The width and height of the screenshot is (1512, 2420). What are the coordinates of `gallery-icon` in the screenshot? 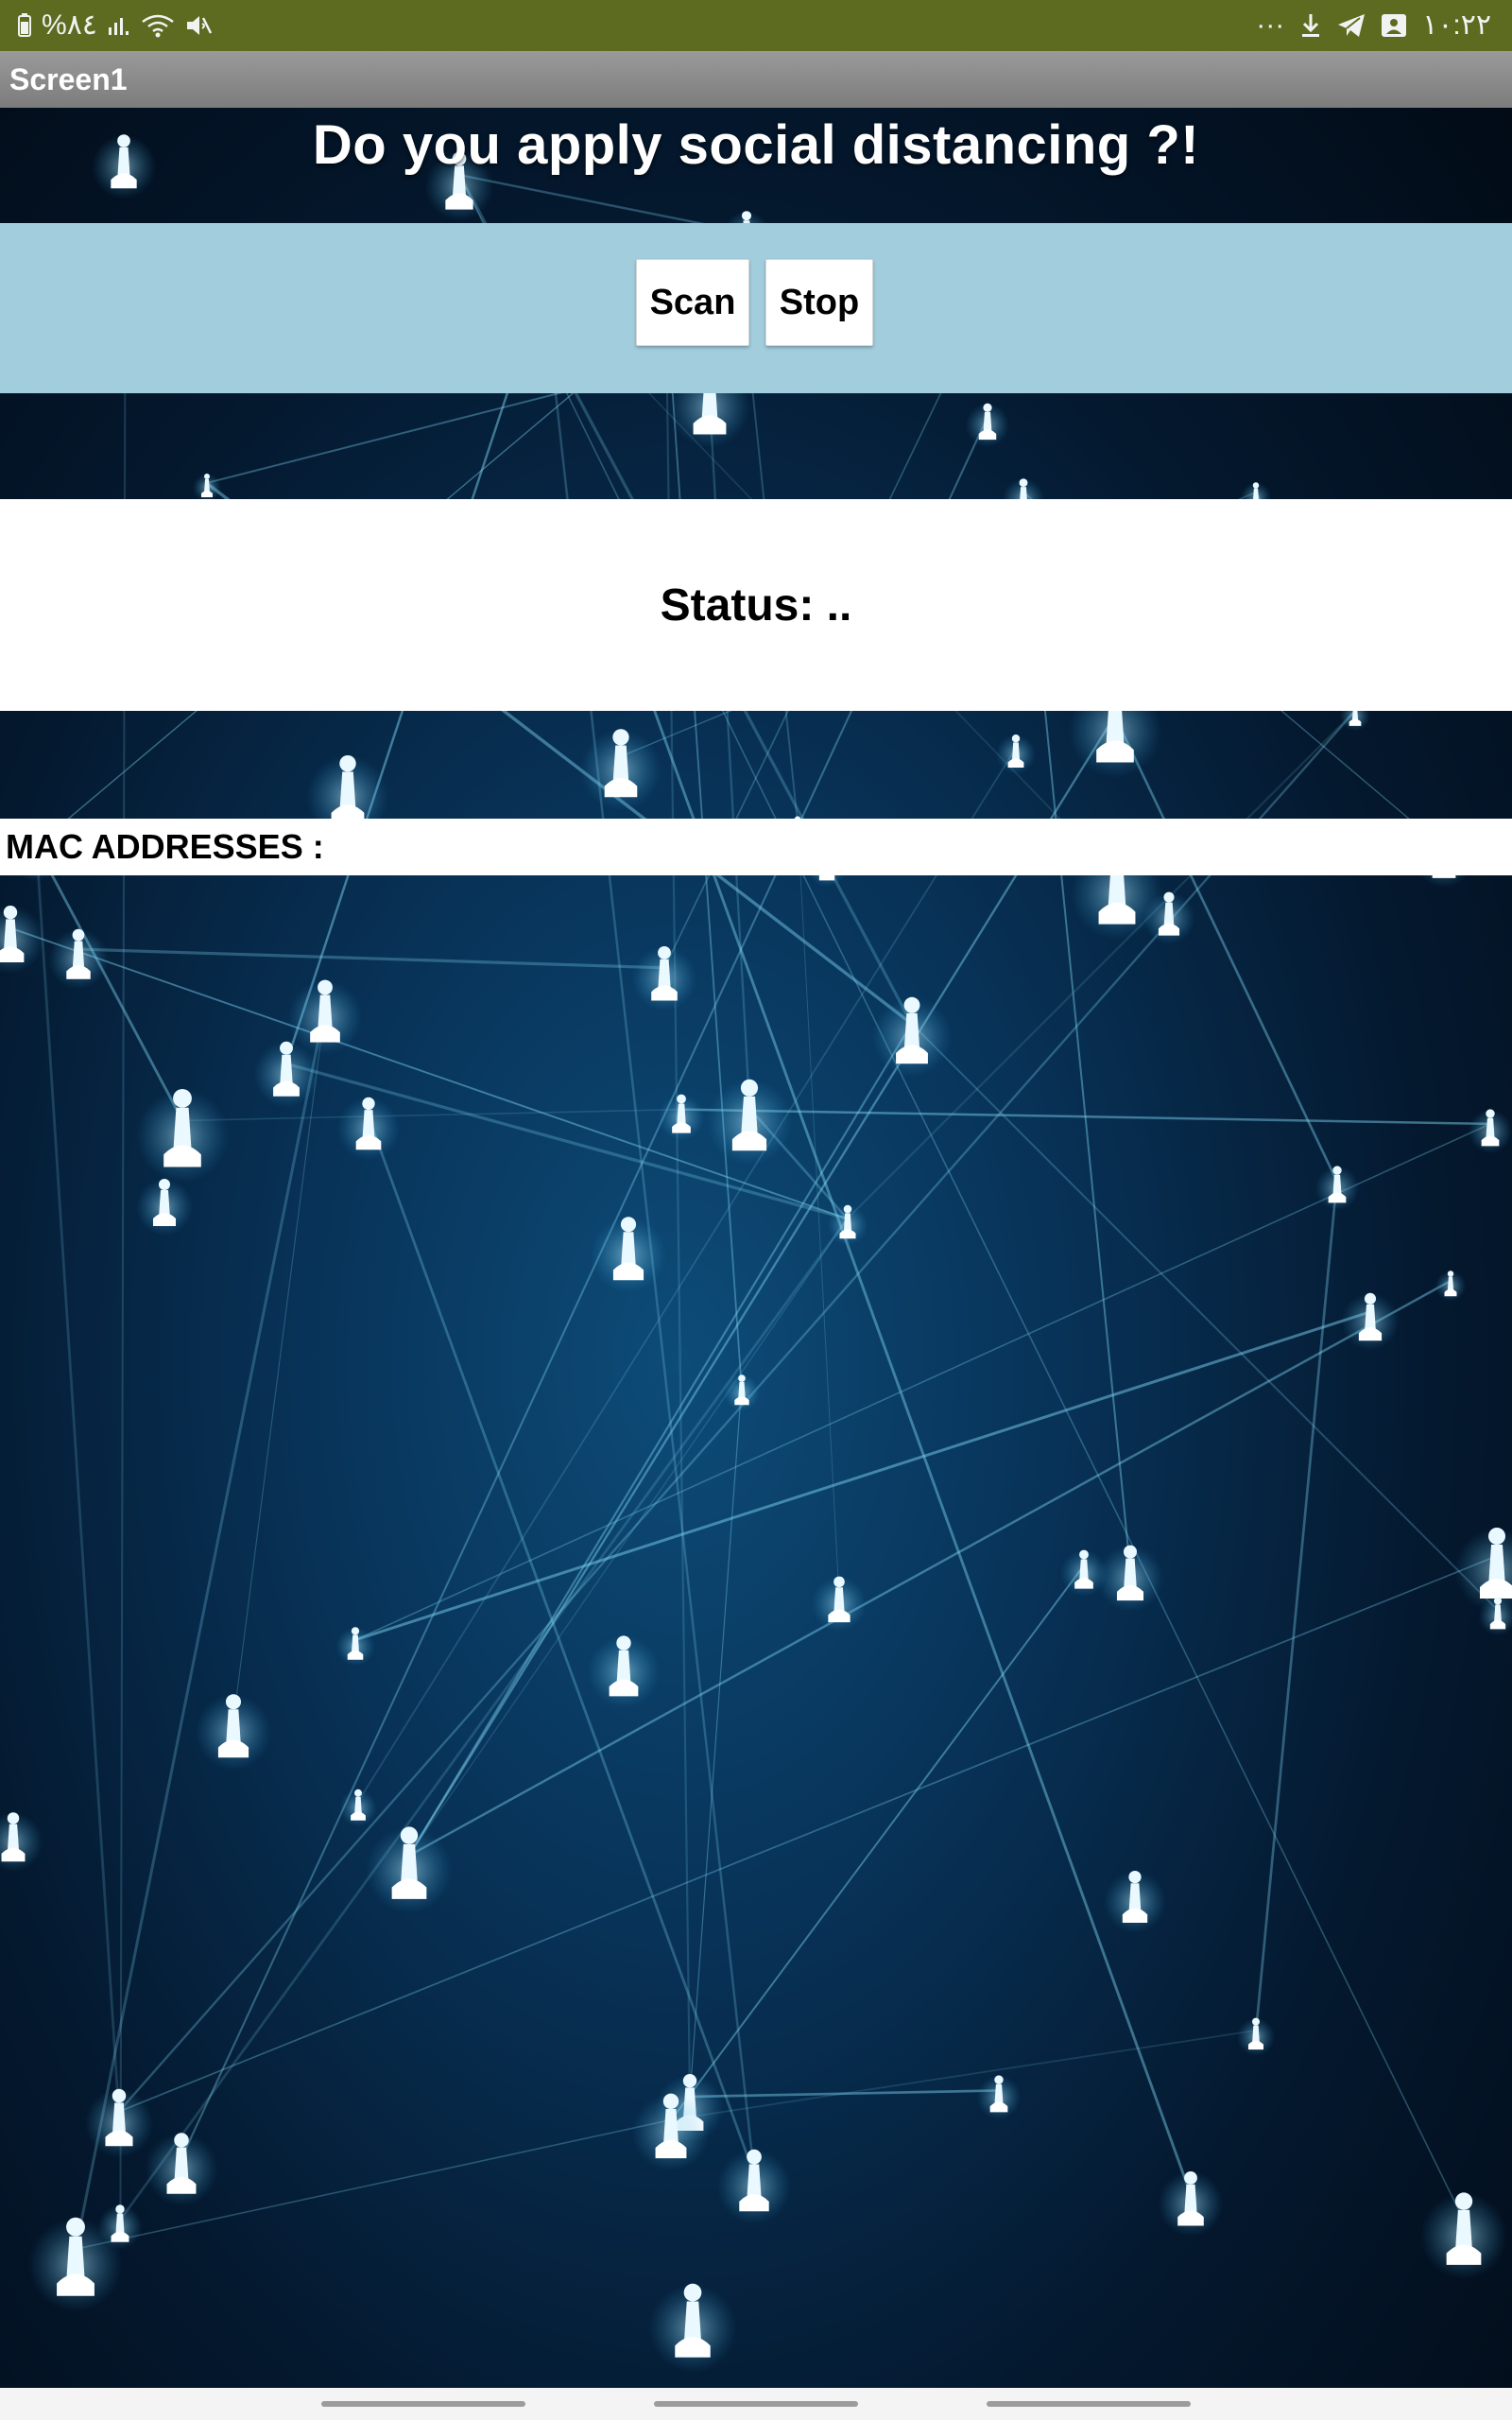 It's located at (1394, 26).